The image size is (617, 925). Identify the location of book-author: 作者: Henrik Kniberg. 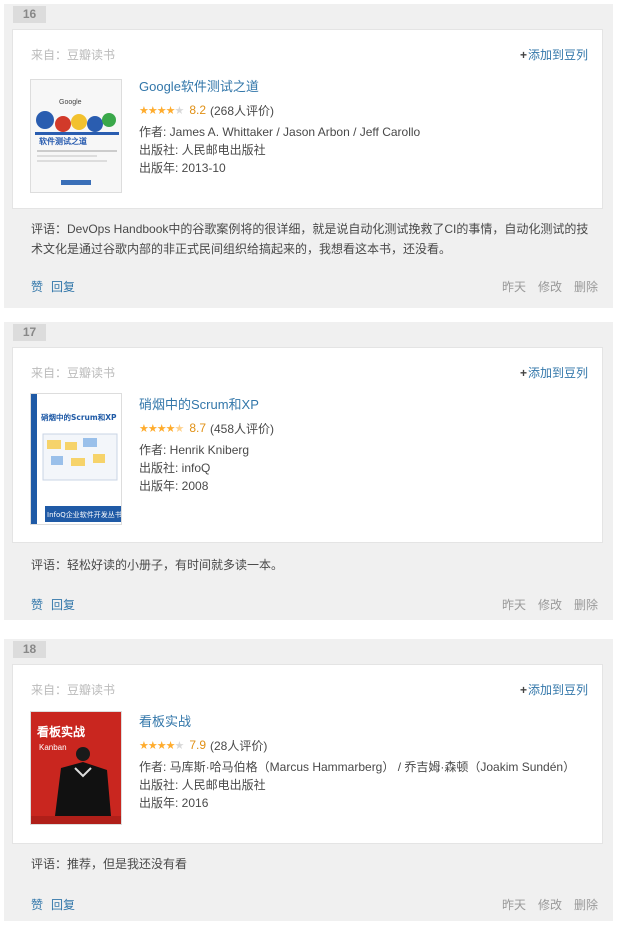
(194, 450).